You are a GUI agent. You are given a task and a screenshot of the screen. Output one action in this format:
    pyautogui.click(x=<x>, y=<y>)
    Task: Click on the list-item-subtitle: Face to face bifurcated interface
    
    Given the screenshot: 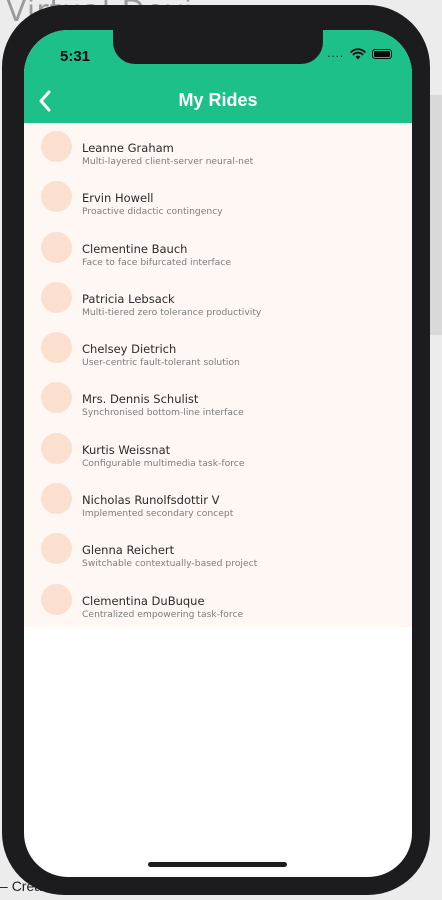 What is the action you would take?
    pyautogui.click(x=157, y=262)
    